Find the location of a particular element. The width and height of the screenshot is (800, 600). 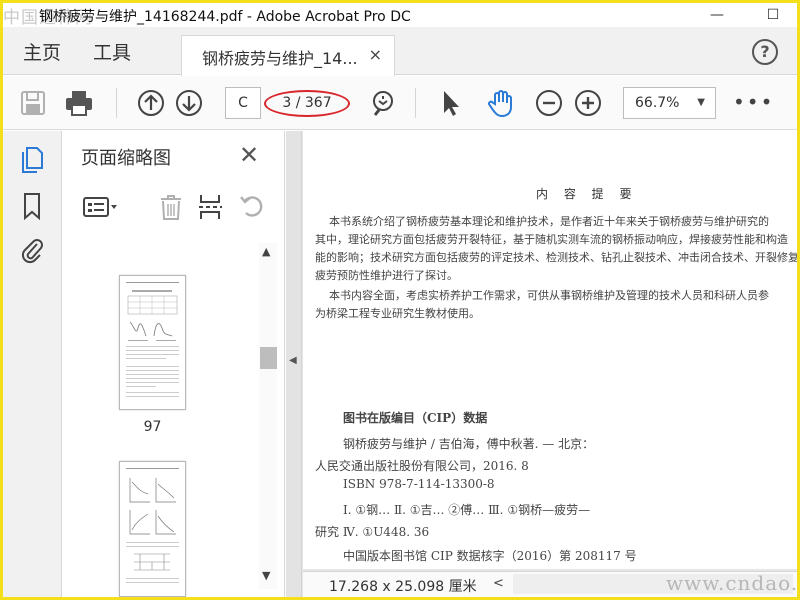

hand-tool-icon is located at coordinates (501, 103).